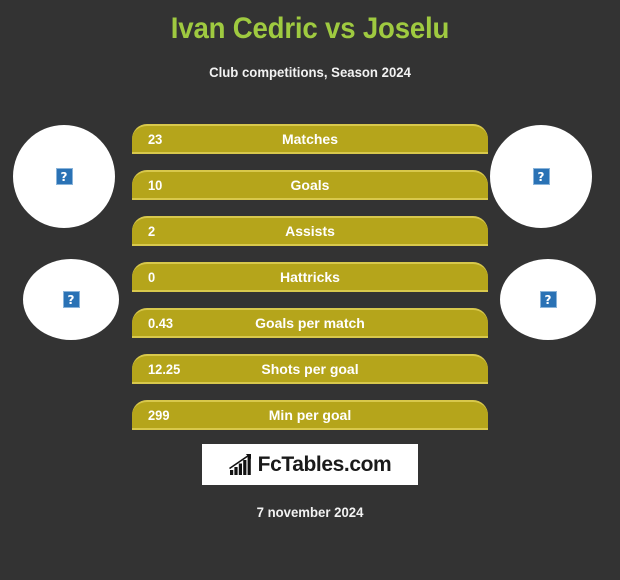 The height and width of the screenshot is (580, 620). I want to click on stat-bar-label: Matches, so click(310, 139).